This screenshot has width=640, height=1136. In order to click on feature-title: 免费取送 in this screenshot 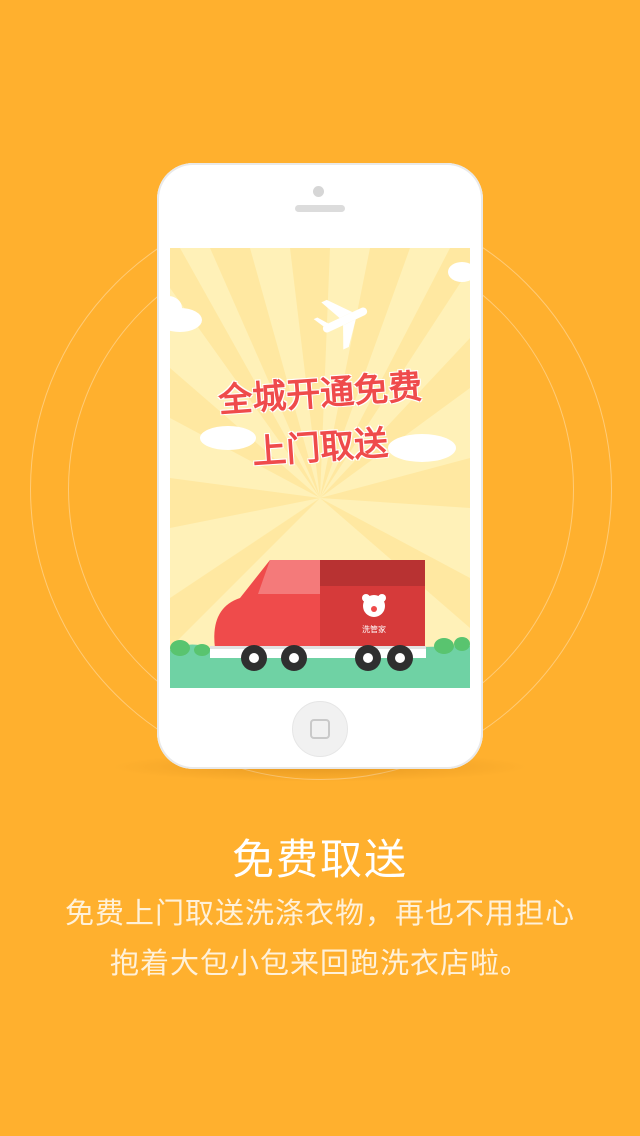, I will do `click(319, 859)`.